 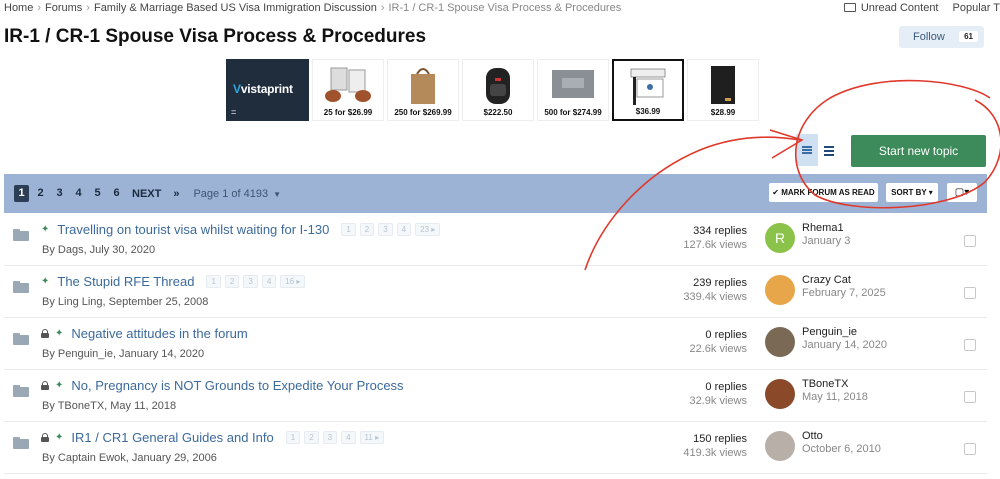 What do you see at coordinates (812, 436) in the screenshot?
I see `last-poster: Otto` at bounding box center [812, 436].